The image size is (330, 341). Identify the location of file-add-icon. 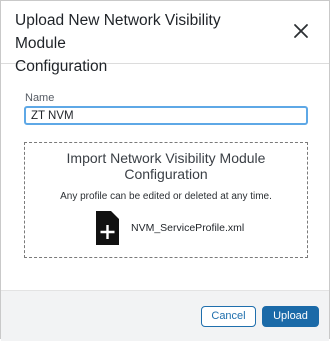
(107, 228).